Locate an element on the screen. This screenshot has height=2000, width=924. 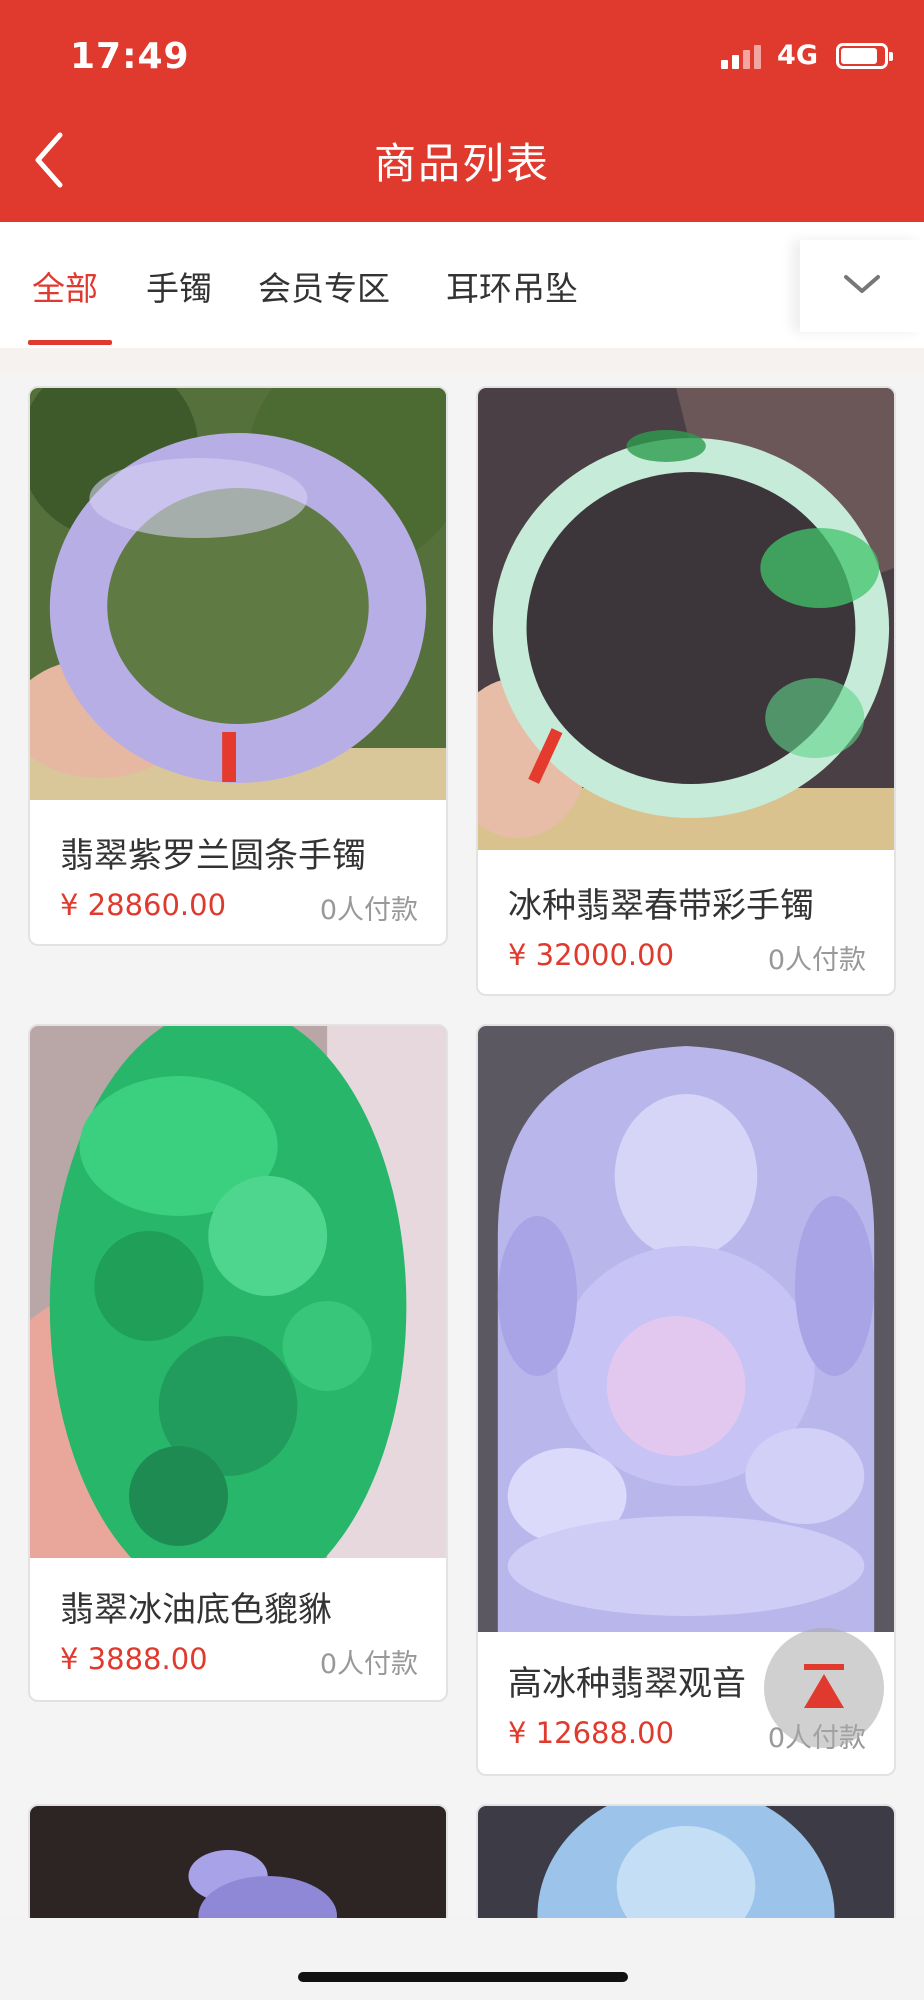
tab-expand-button is located at coordinates (862, 286).